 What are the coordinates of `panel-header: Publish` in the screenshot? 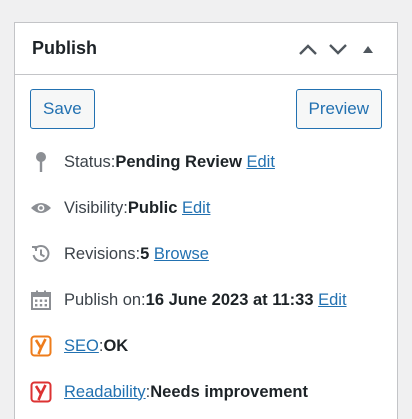 It's located at (206, 49).